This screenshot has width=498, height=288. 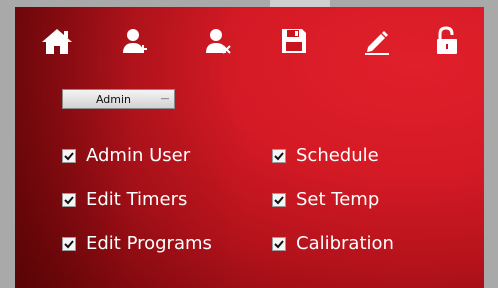 I want to click on role-dropdown: Admin —, so click(x=118, y=99).